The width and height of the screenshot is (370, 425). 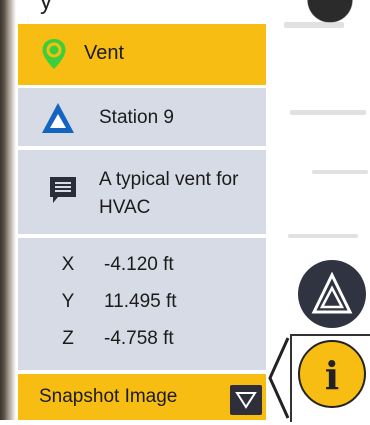 I want to click on delta-logo-icon, so click(x=332, y=293).